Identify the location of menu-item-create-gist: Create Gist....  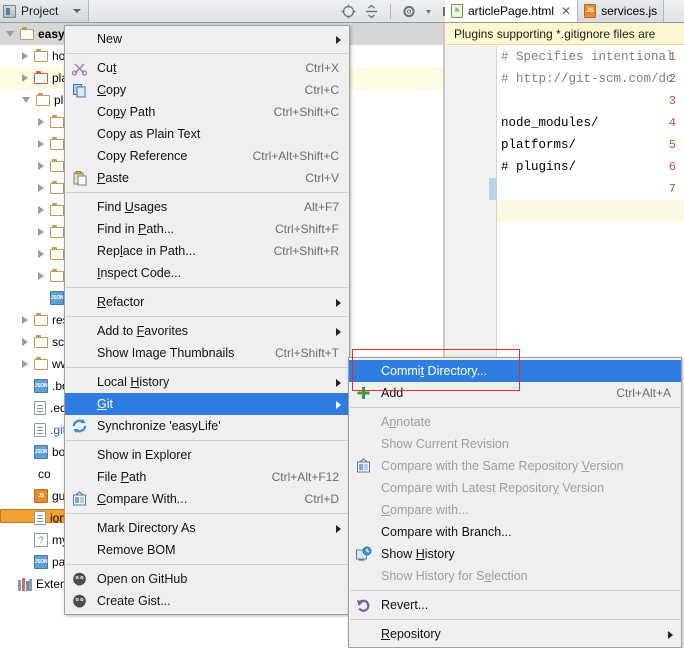
(207, 601).